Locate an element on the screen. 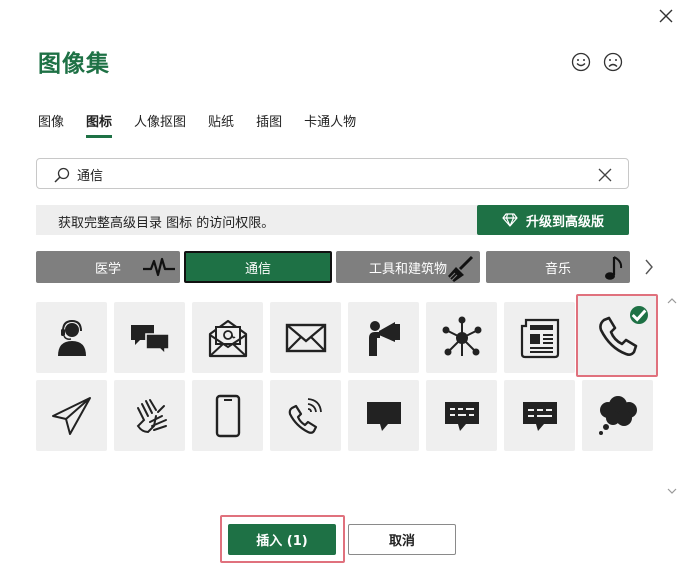  tab-stickers: 贴纸 is located at coordinates (221, 123).